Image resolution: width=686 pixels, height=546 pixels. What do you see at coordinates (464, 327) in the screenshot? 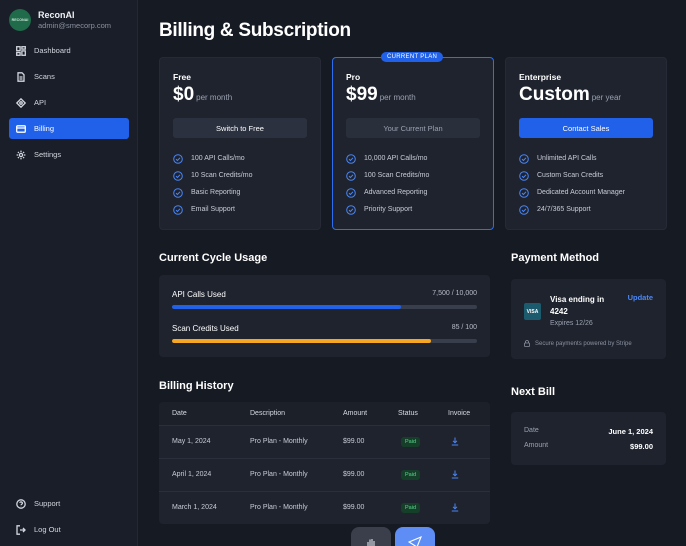
I see `usage-count: 85 / 100` at bounding box center [464, 327].